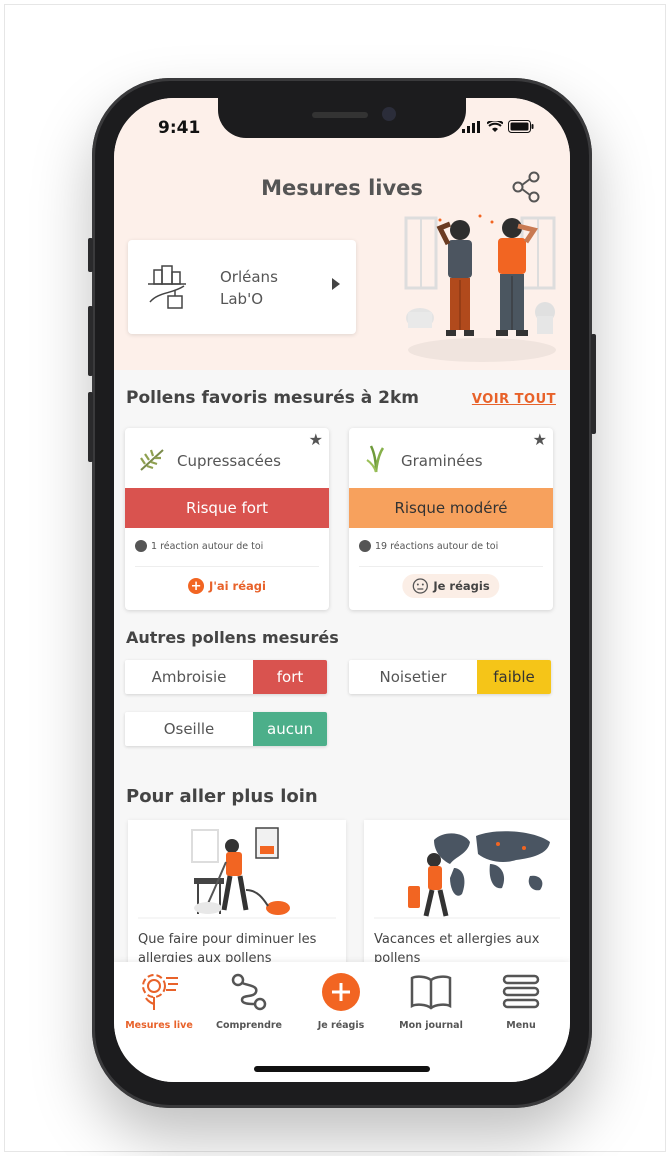 Image resolution: width=670 pixels, height=1156 pixels. Describe the element at coordinates (461, 586) in the screenshot. I see `react-label: Je réagis` at that location.